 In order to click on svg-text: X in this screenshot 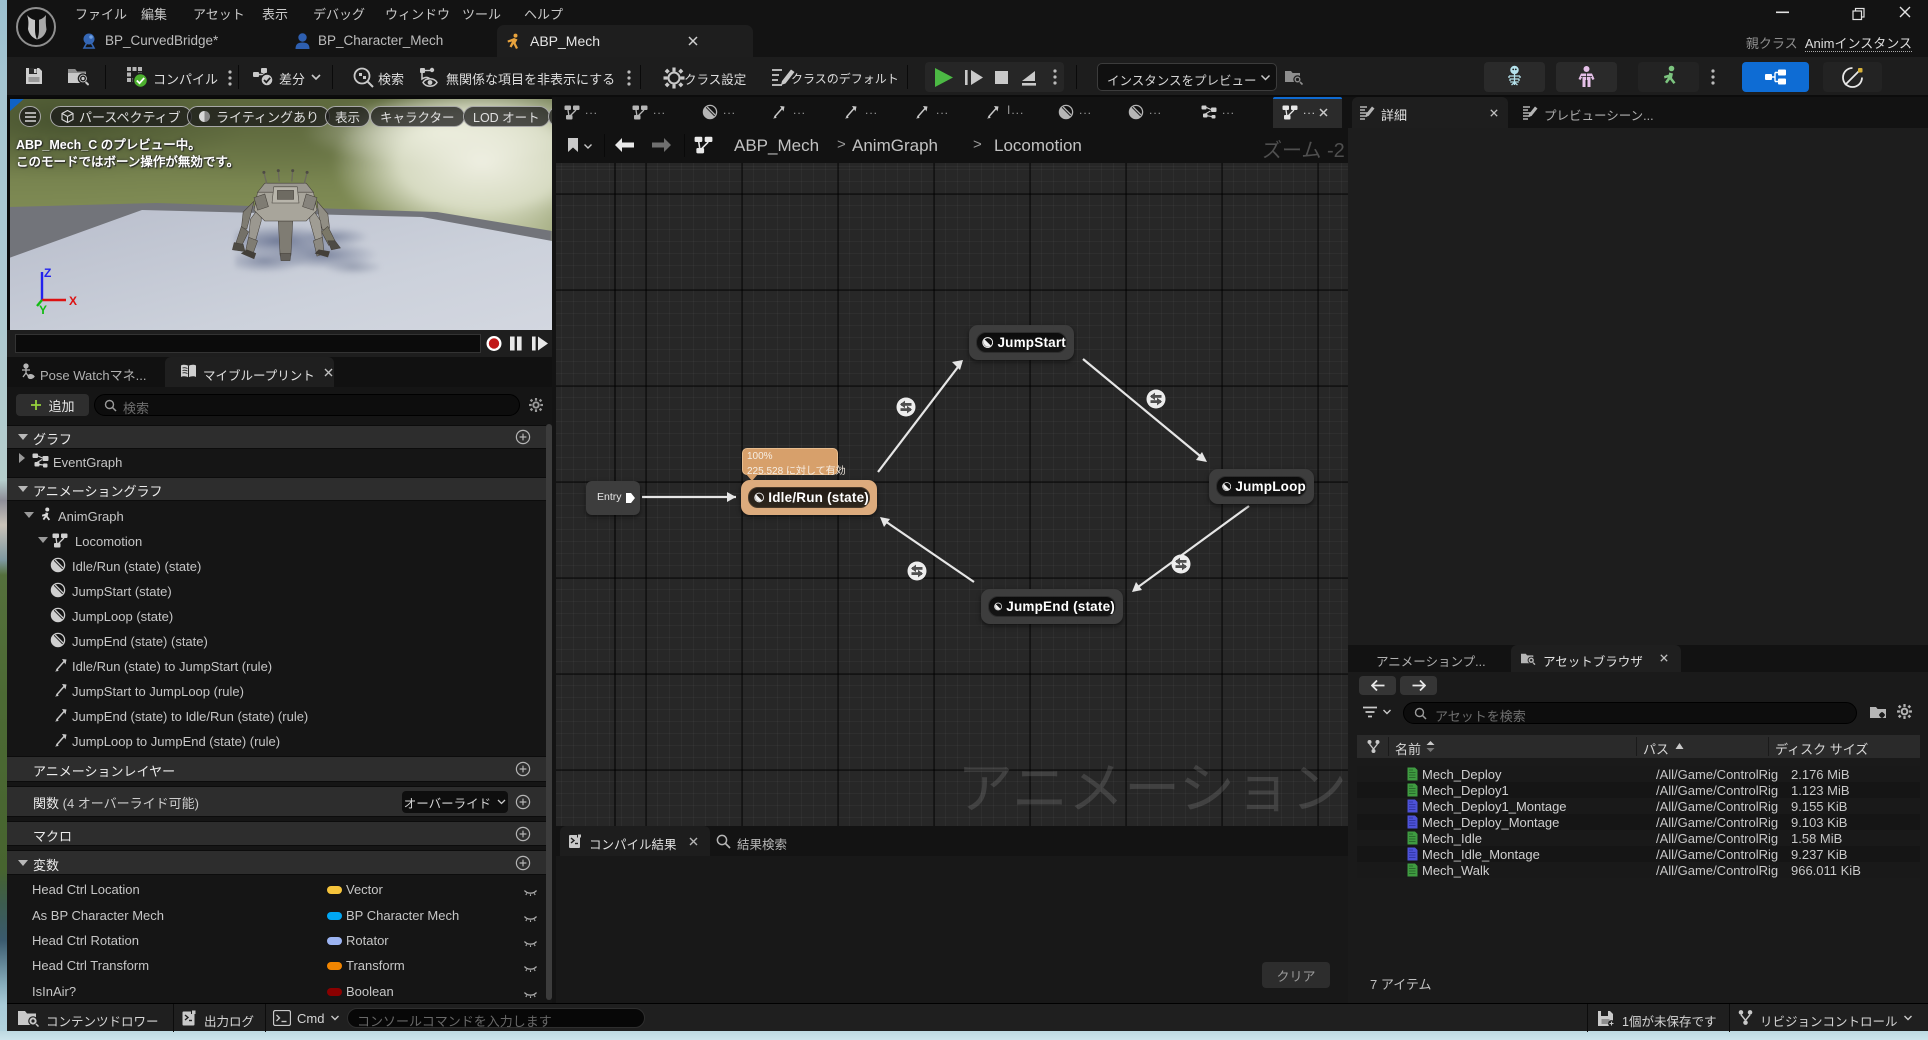, I will do `click(73, 301)`.